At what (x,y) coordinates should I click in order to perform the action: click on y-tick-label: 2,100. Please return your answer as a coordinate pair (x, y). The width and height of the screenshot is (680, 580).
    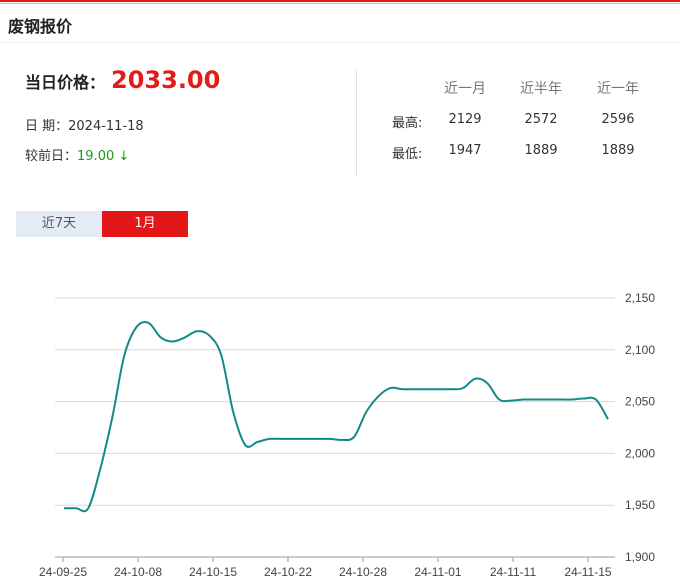
    Looking at the image, I should click on (640, 350).